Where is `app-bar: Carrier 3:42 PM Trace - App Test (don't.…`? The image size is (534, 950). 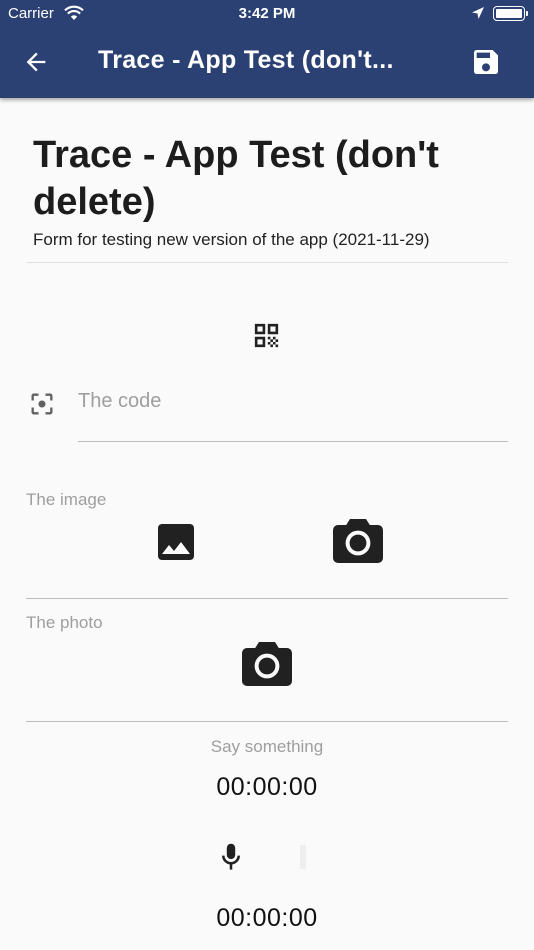 app-bar: Carrier 3:42 PM Trace - App Test (don't.… is located at coordinates (267, 49).